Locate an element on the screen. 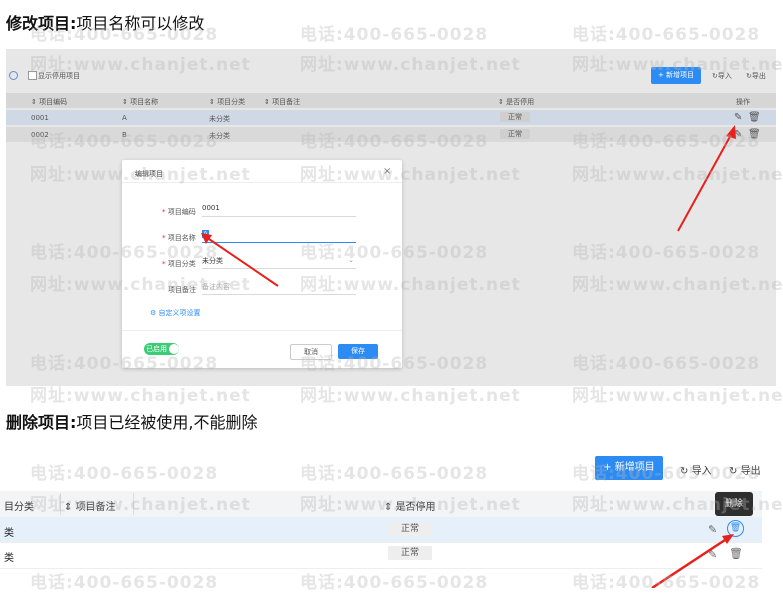 The image size is (783, 593). edit-heading: 修改项目:项目名称可以修改 is located at coordinates (105, 22).